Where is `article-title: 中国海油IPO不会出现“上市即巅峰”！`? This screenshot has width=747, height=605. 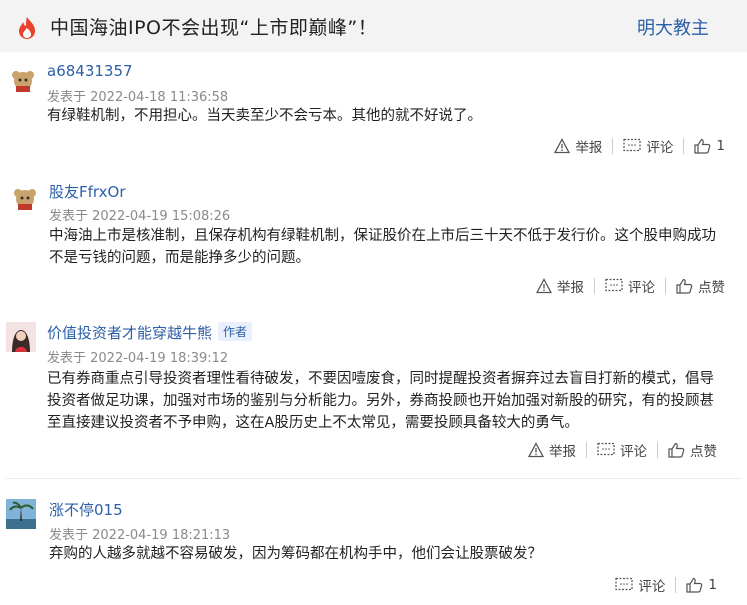 article-title: 中国海油IPO不会出现“上市即巅峰”！ is located at coordinates (213, 26).